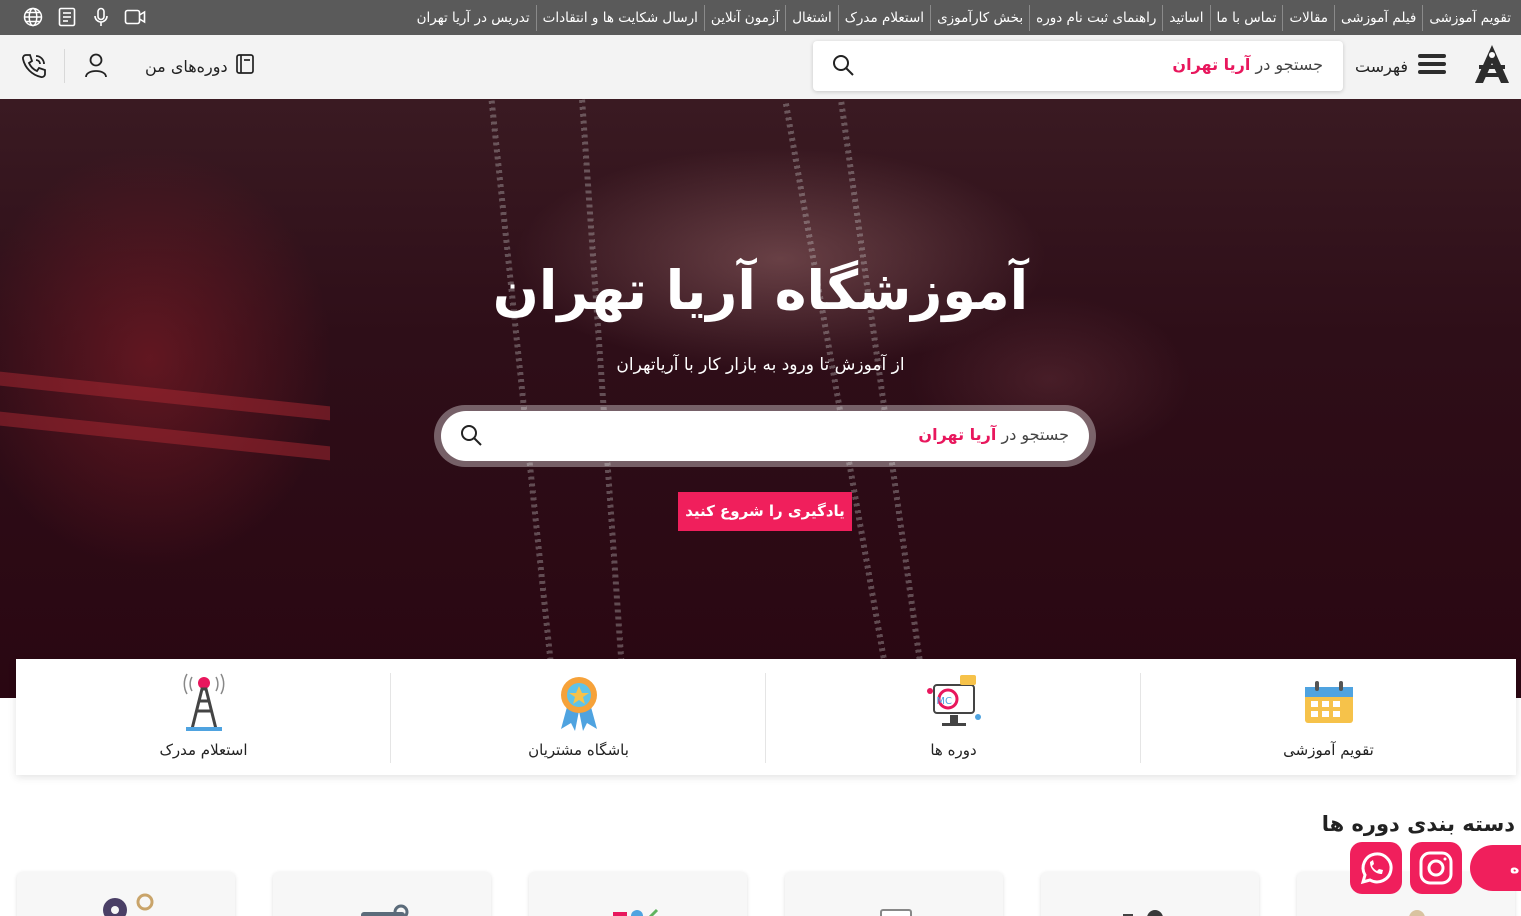 Image resolution: width=1521 pixels, height=916 pixels. Describe the element at coordinates (203, 750) in the screenshot. I see `feature-certificate-inquiry-label: استعلام مدرک` at that location.